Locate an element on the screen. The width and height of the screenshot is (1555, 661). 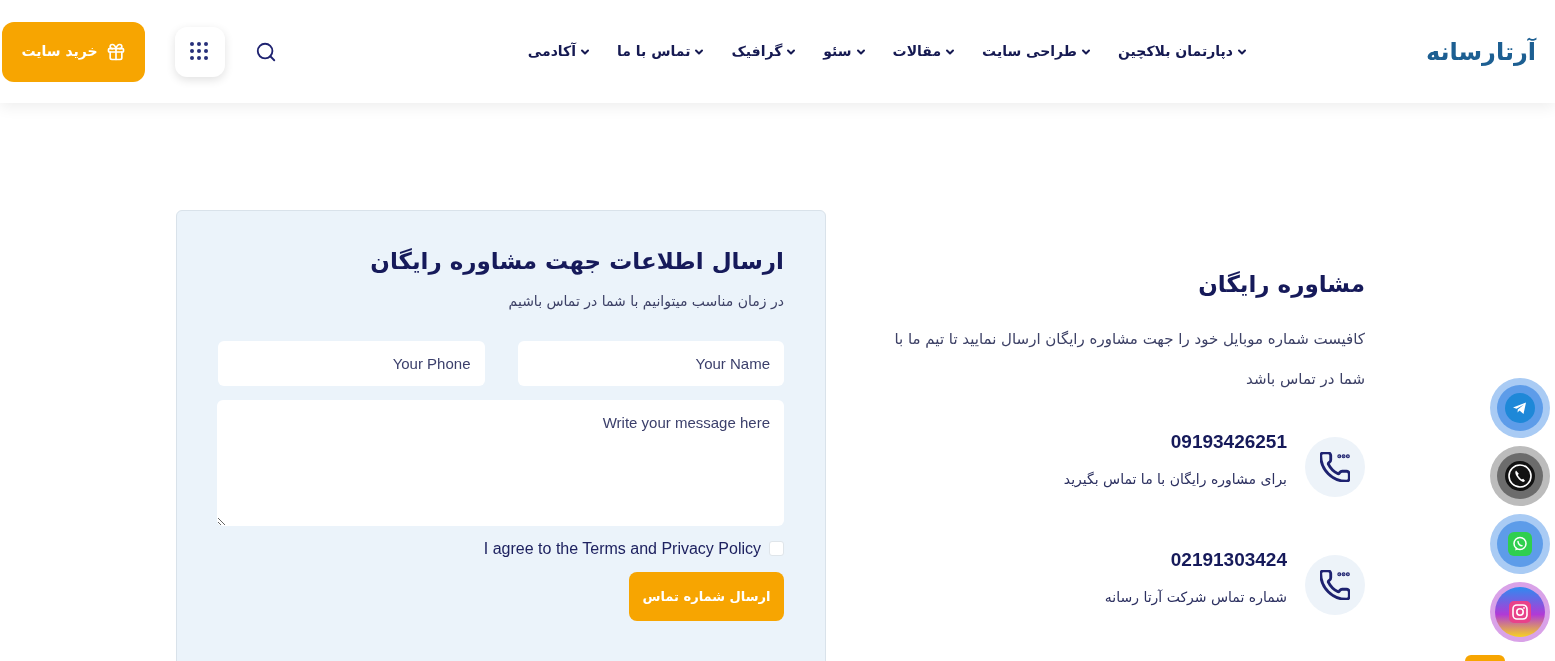
phone-number: 02191303424 is located at coordinates (1195, 560).